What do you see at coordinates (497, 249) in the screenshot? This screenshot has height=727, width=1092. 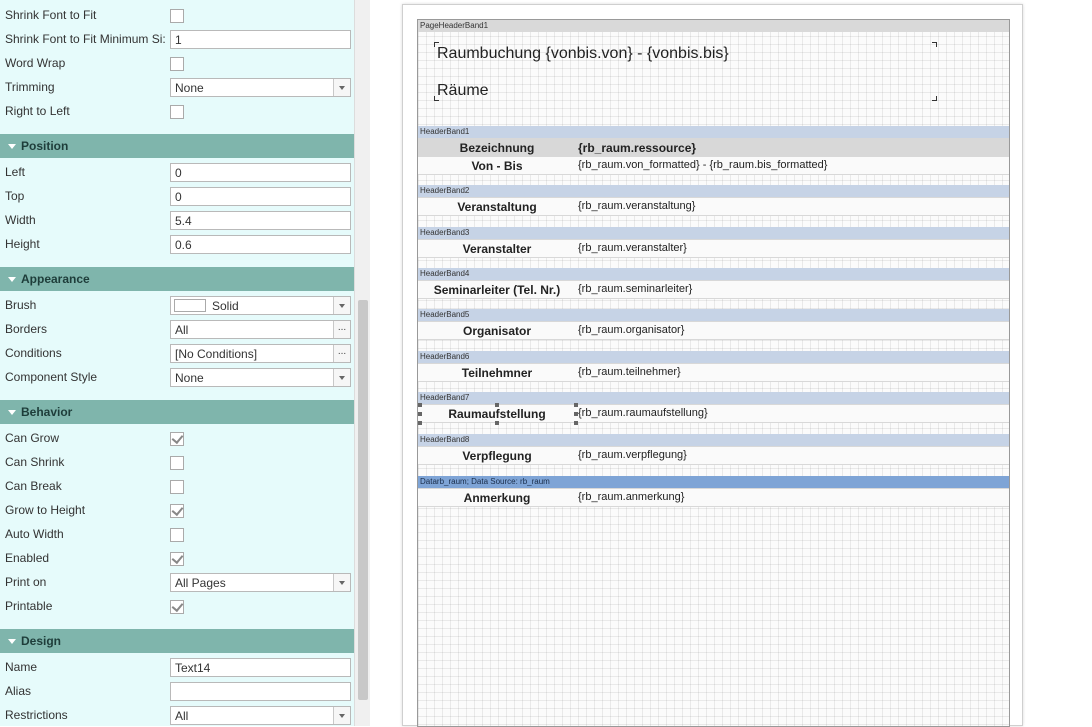 I see `row-label: Veranstalter` at bounding box center [497, 249].